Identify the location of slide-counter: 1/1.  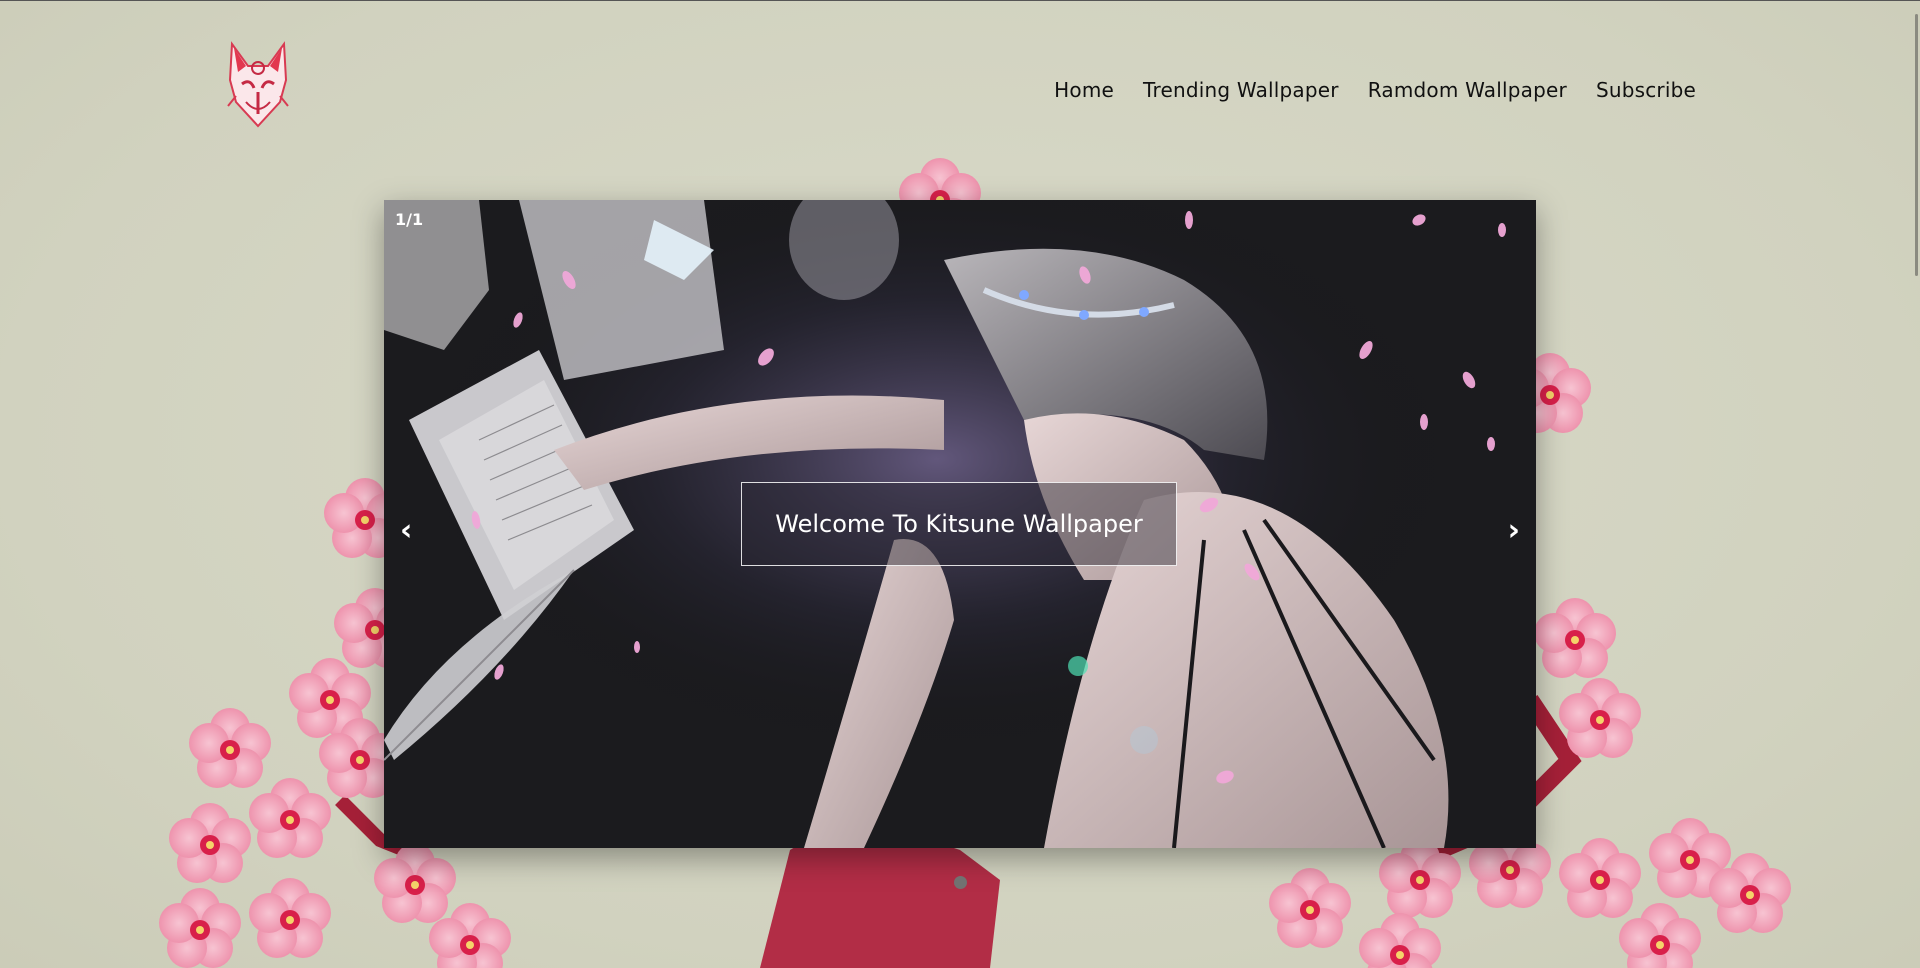
(409, 219).